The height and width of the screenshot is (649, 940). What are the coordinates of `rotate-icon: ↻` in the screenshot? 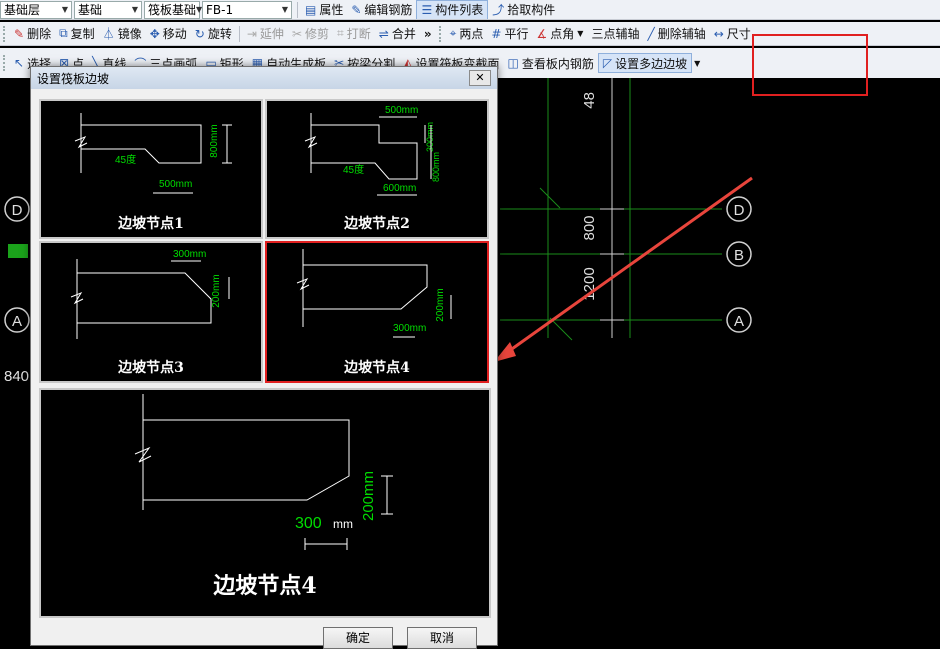 It's located at (199, 33).